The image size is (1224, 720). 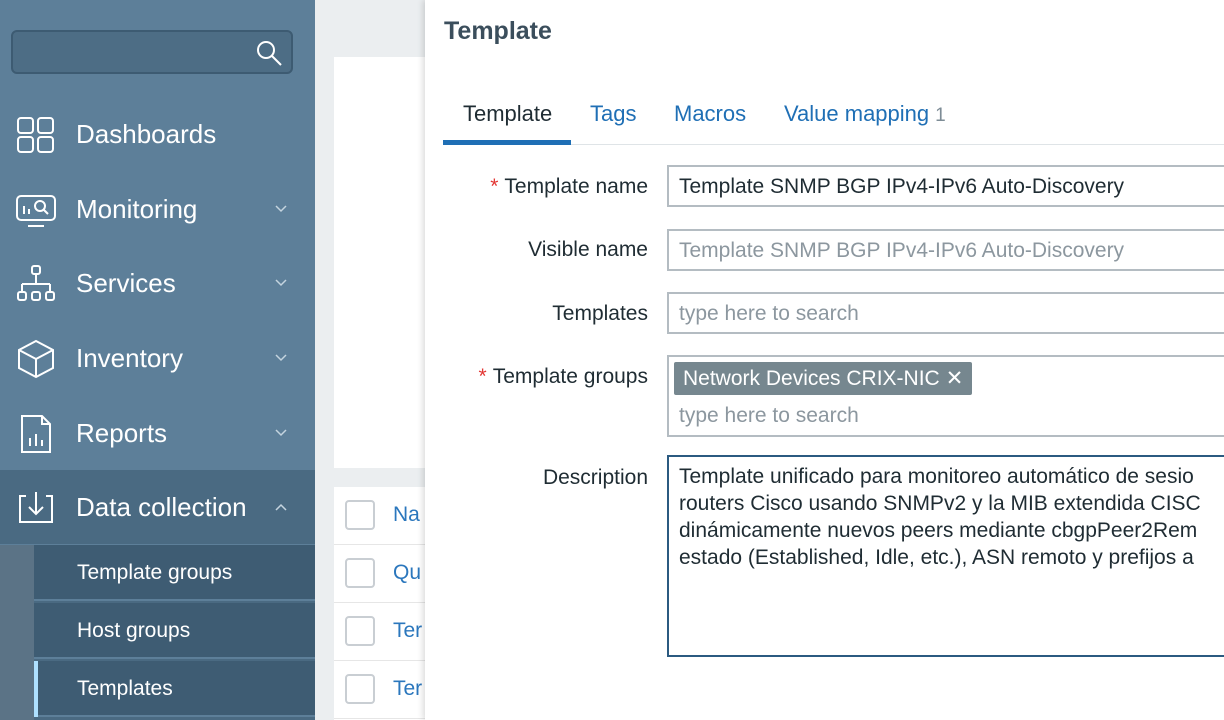 I want to click on sidebar-search-input, so click(x=152, y=52).